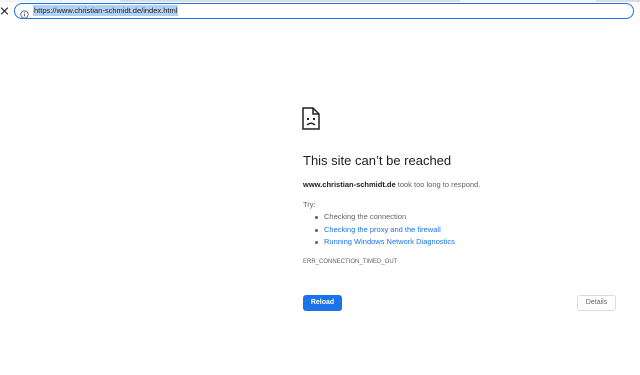  What do you see at coordinates (389, 241) in the screenshot?
I see `suggestion-network-diagnostics-link: Running Windows Network Diagnostics` at bounding box center [389, 241].